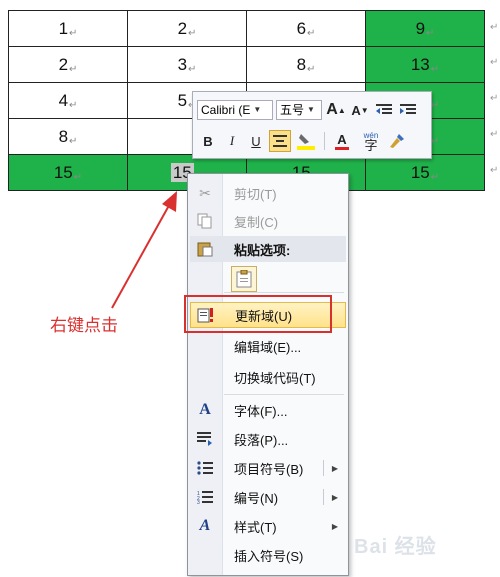 This screenshot has width=500, height=577. Describe the element at coordinates (395, 547) in the screenshot. I see `watermark-logo: Bai 经验` at that location.